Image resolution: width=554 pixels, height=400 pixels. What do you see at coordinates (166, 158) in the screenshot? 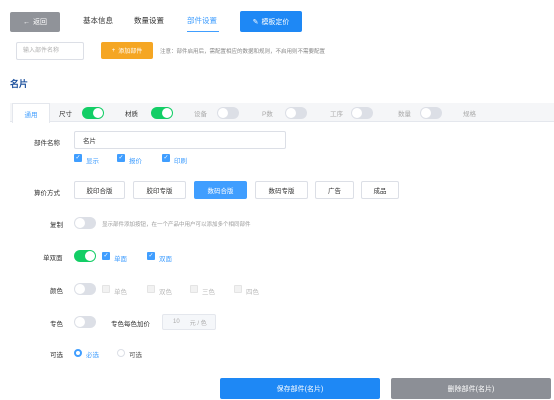
I see `print-checkbox` at bounding box center [166, 158].